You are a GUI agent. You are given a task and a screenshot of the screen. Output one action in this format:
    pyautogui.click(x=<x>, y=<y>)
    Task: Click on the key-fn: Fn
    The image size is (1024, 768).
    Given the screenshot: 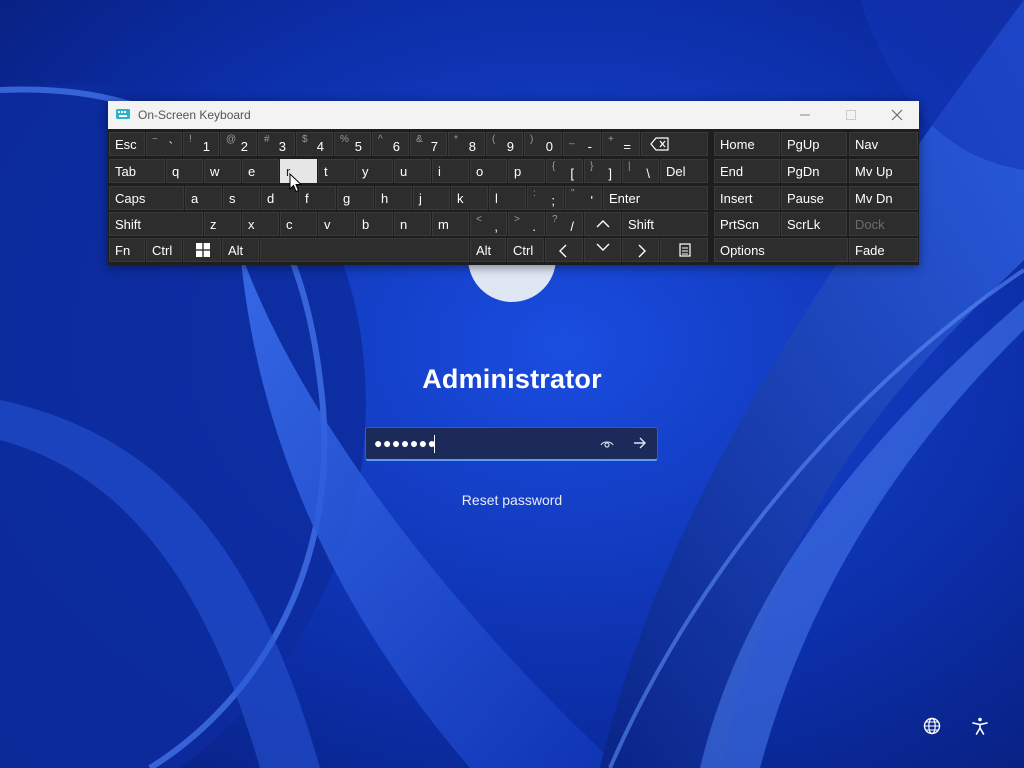 What is the action you would take?
    pyautogui.click(x=127, y=250)
    